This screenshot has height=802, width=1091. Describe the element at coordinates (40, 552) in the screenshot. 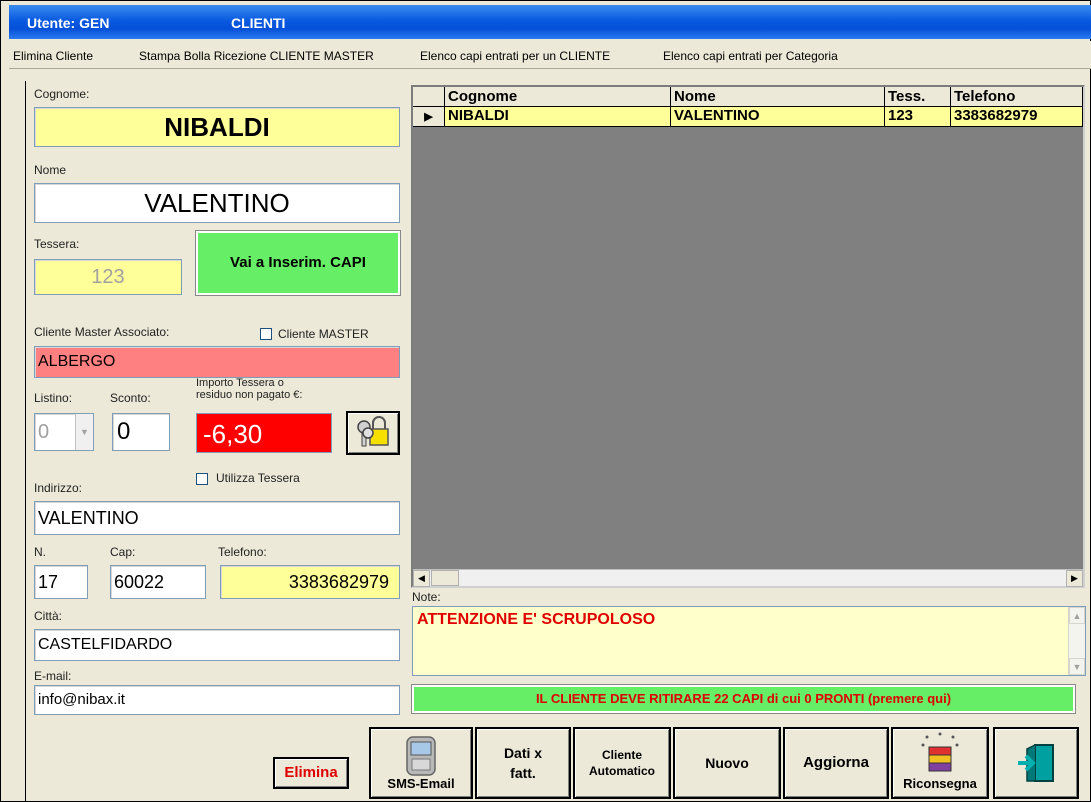

I see `n-label: N.` at that location.